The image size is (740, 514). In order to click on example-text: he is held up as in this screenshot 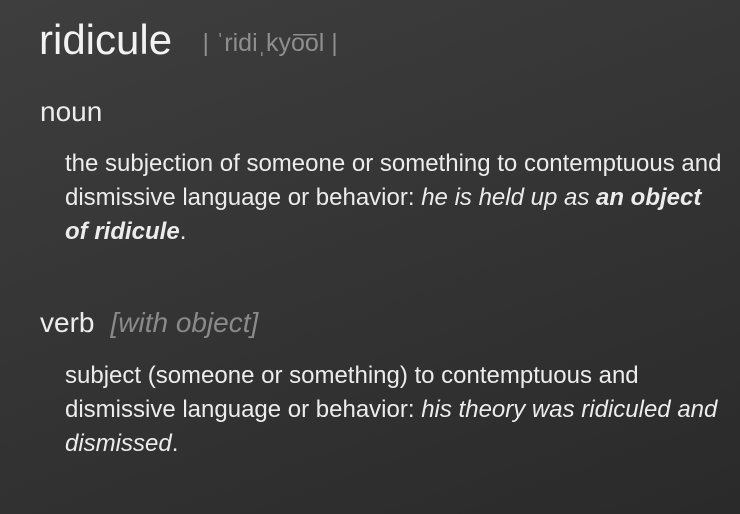, I will do `click(508, 197)`.